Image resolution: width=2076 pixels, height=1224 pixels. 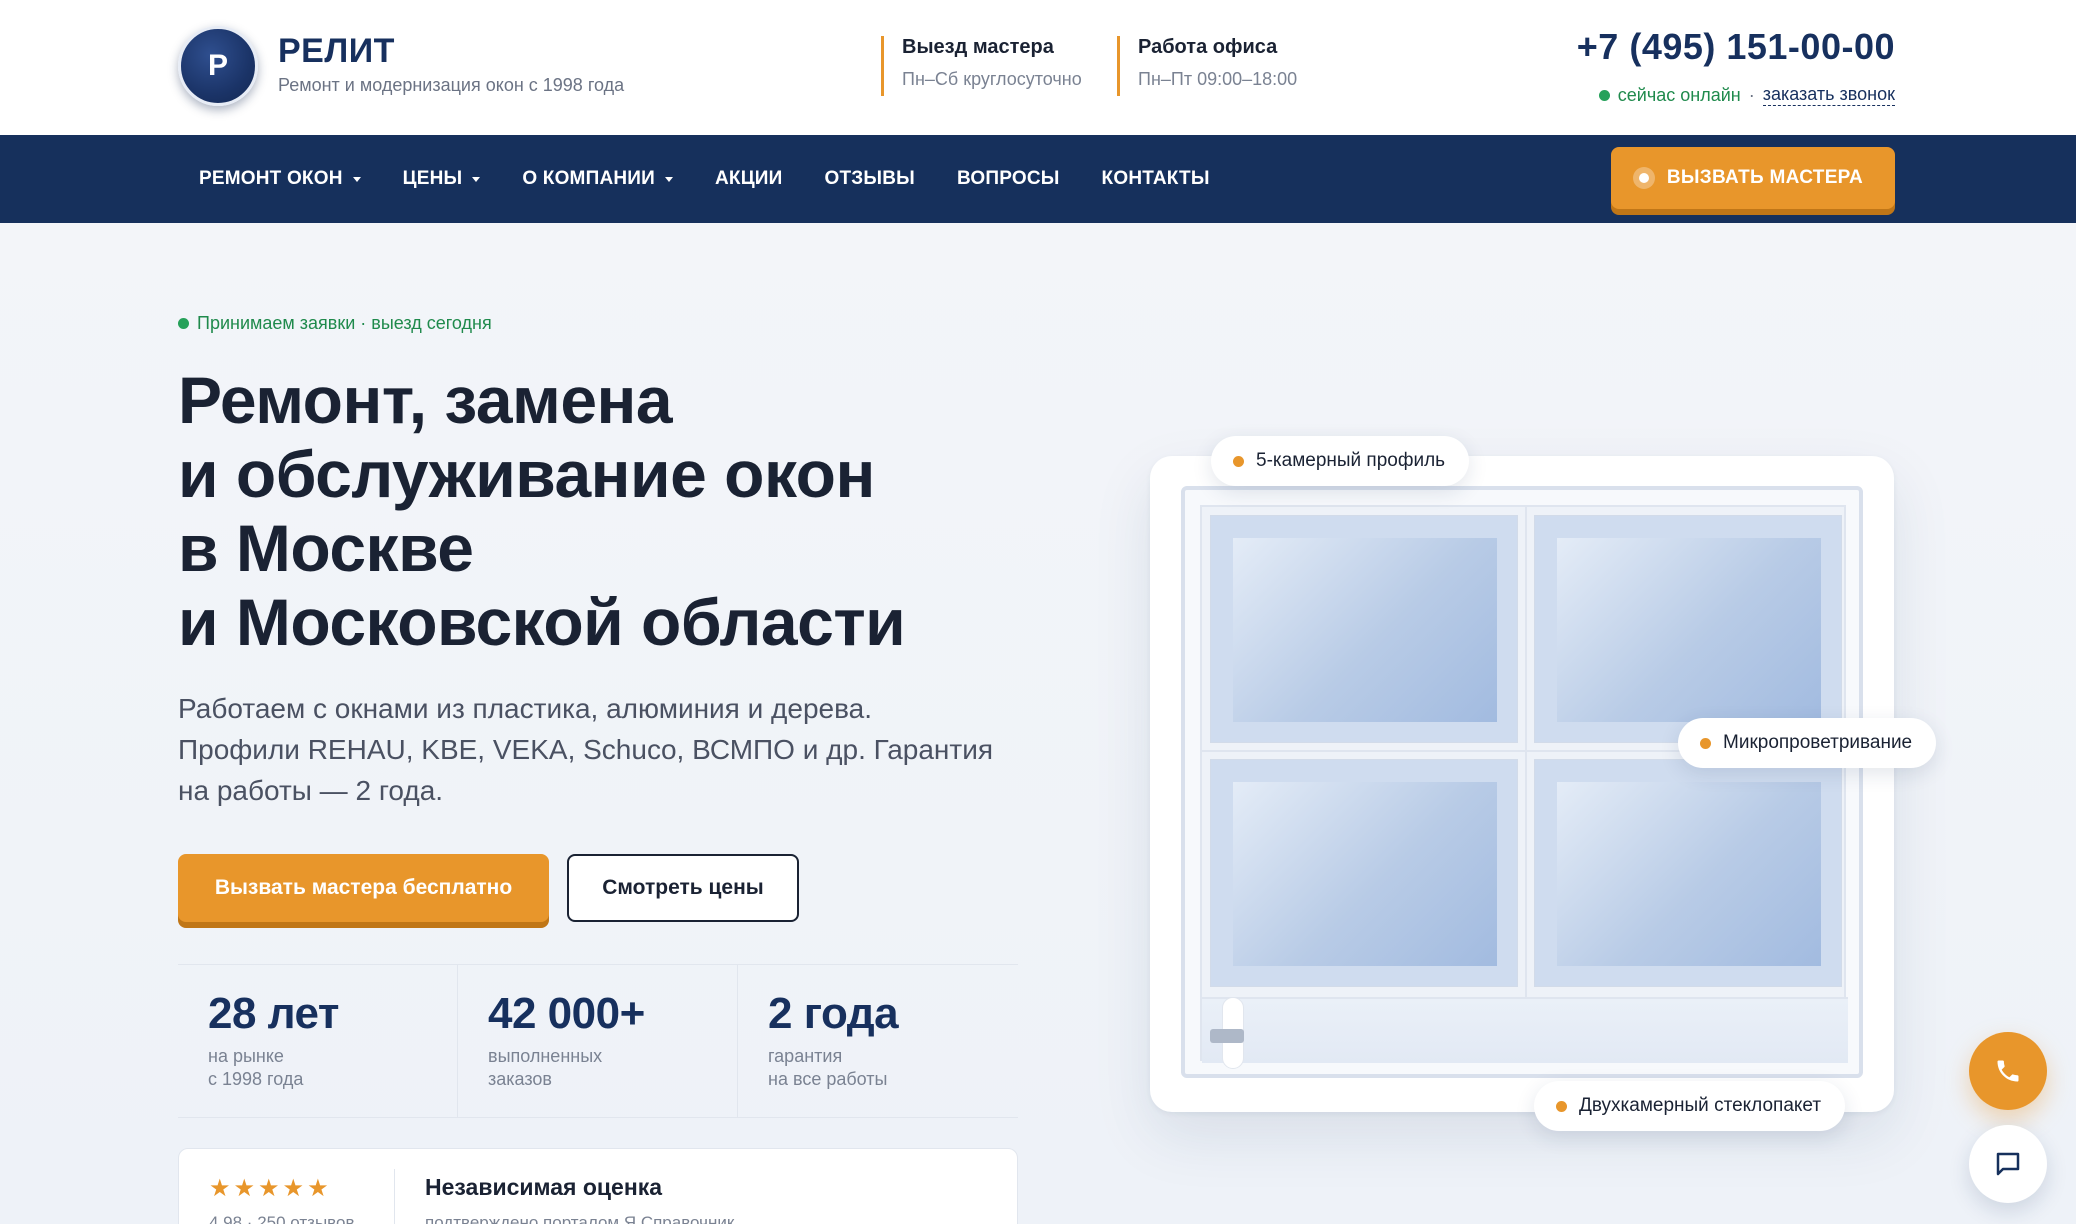 What do you see at coordinates (1207, 66) in the screenshot?
I see `info-office-hours: Работа офиса Пн–Пт 09:00–18:00` at bounding box center [1207, 66].